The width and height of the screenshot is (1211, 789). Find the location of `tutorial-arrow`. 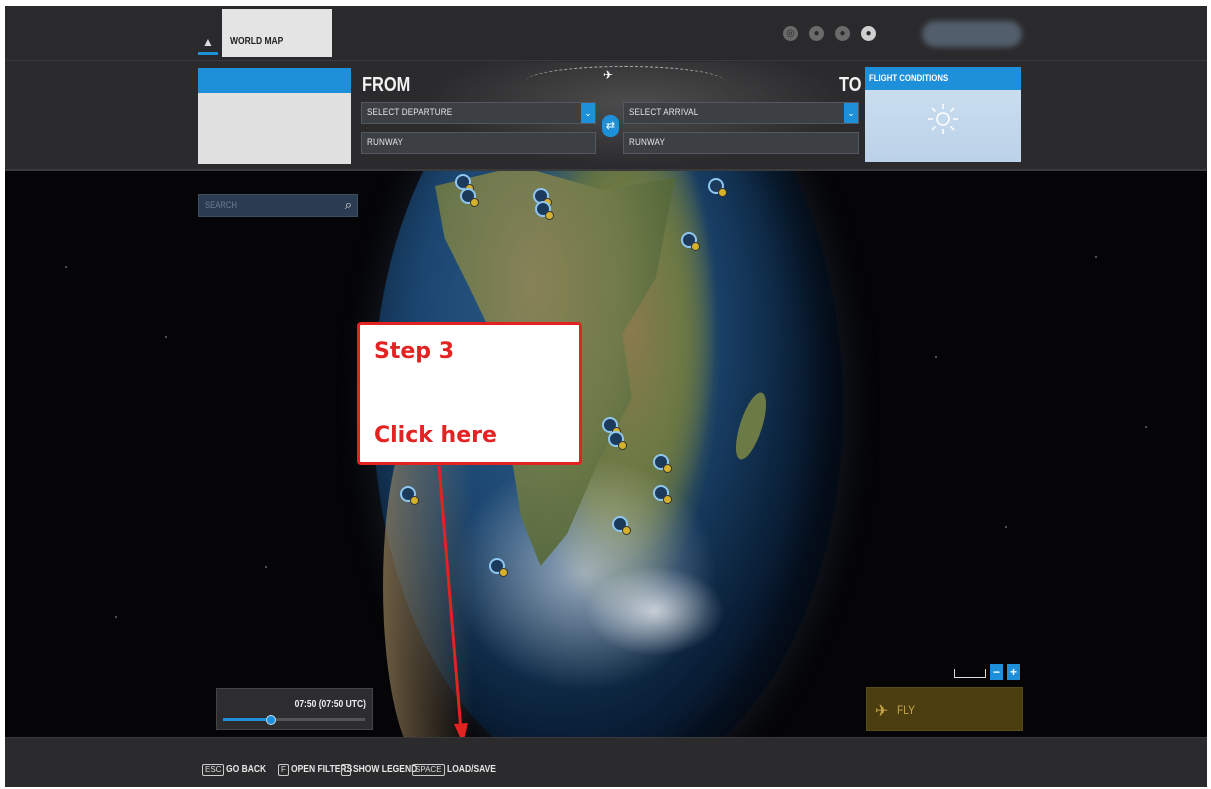

tutorial-arrow is located at coordinates (452, 604).